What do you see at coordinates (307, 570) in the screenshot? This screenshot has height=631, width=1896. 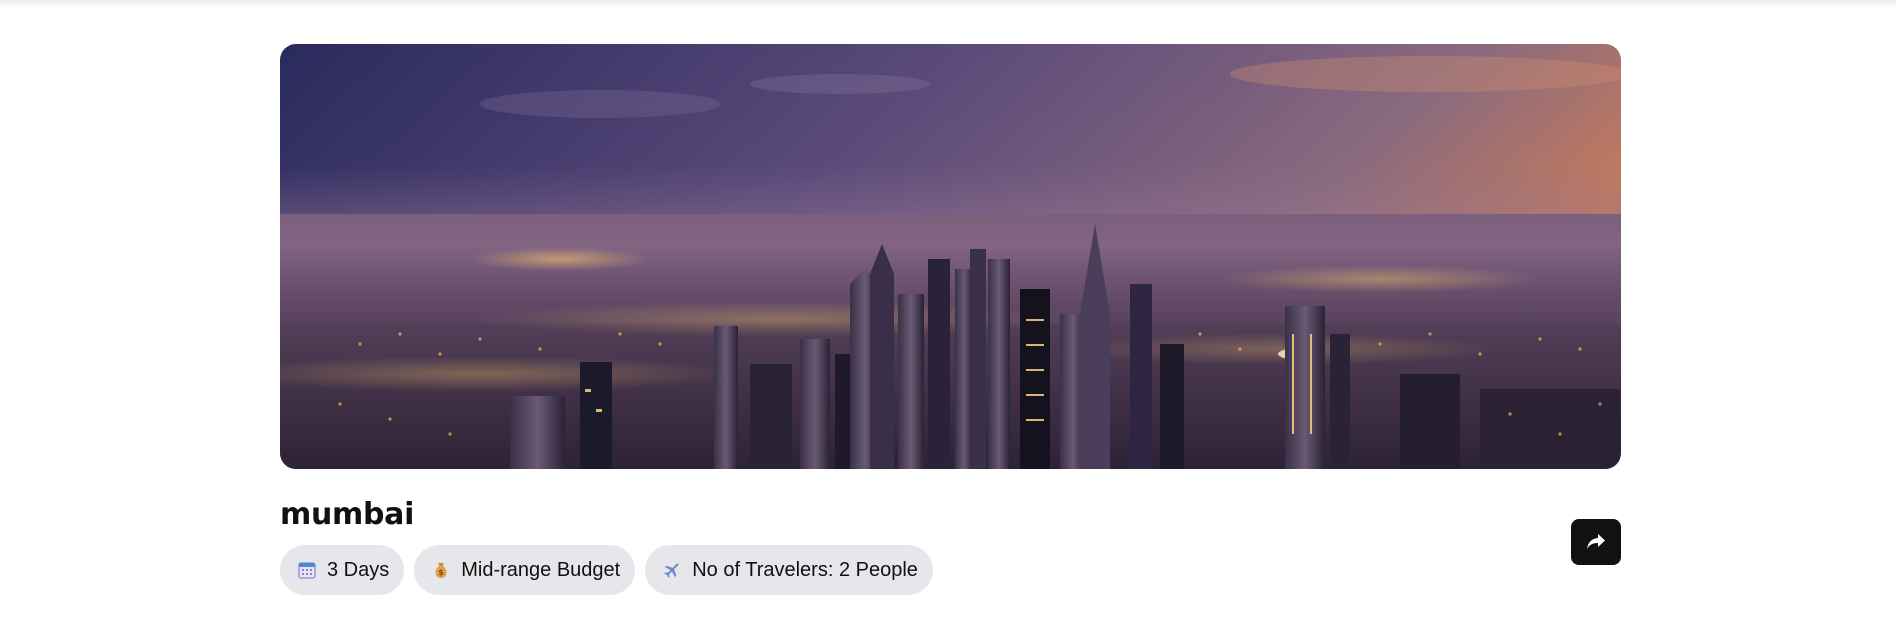 I see `calendar-icon` at bounding box center [307, 570].